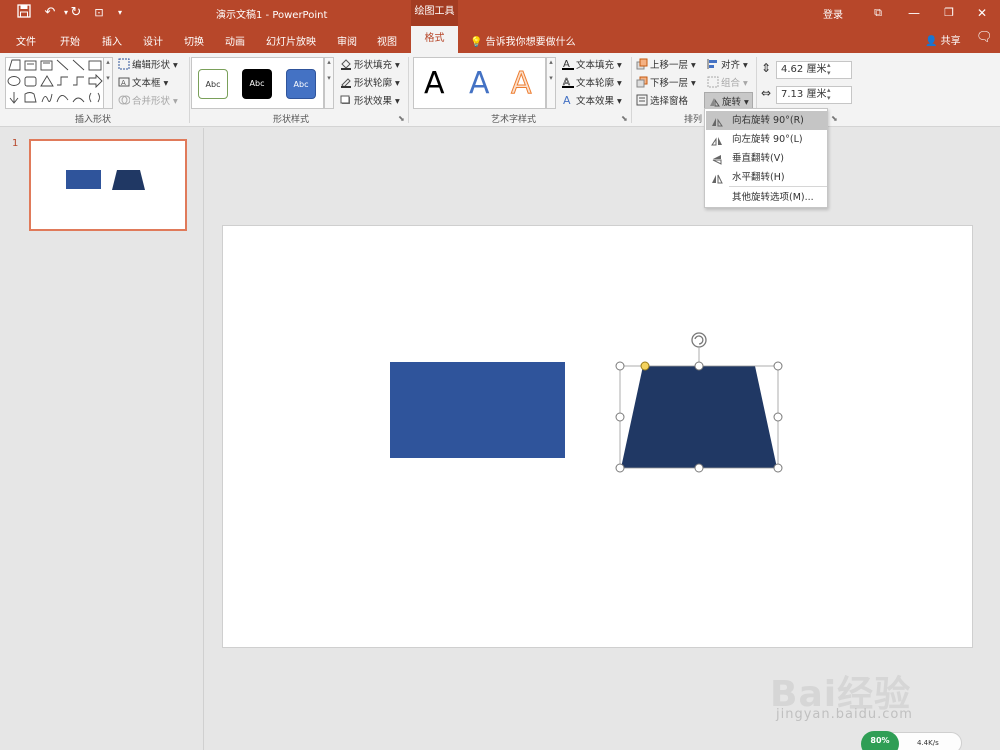  Describe the element at coordinates (523, 40) in the screenshot. I see `tell-me-search: 💡 告诉我你想要做什么` at that location.